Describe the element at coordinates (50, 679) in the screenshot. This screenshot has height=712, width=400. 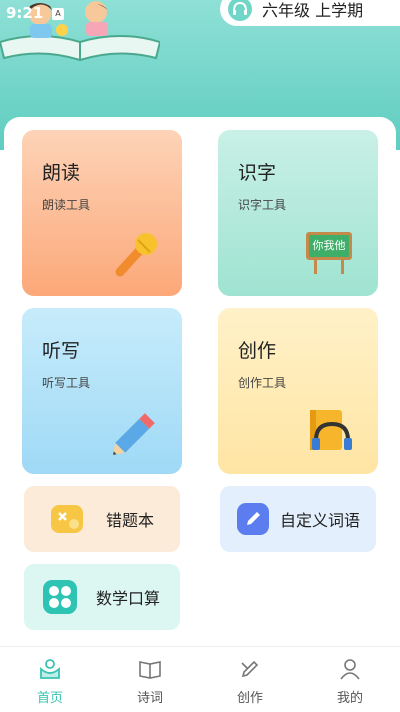
I see `tab-home: 首页` at that location.